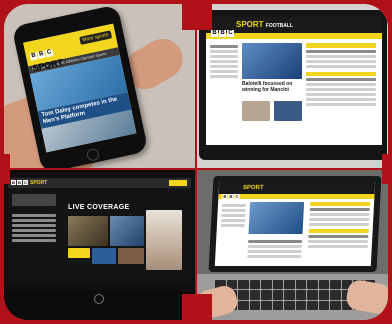 The height and width of the screenshot is (324, 392). Describe the element at coordinates (296, 196) in the screenshot. I see `site-subnav` at that location.